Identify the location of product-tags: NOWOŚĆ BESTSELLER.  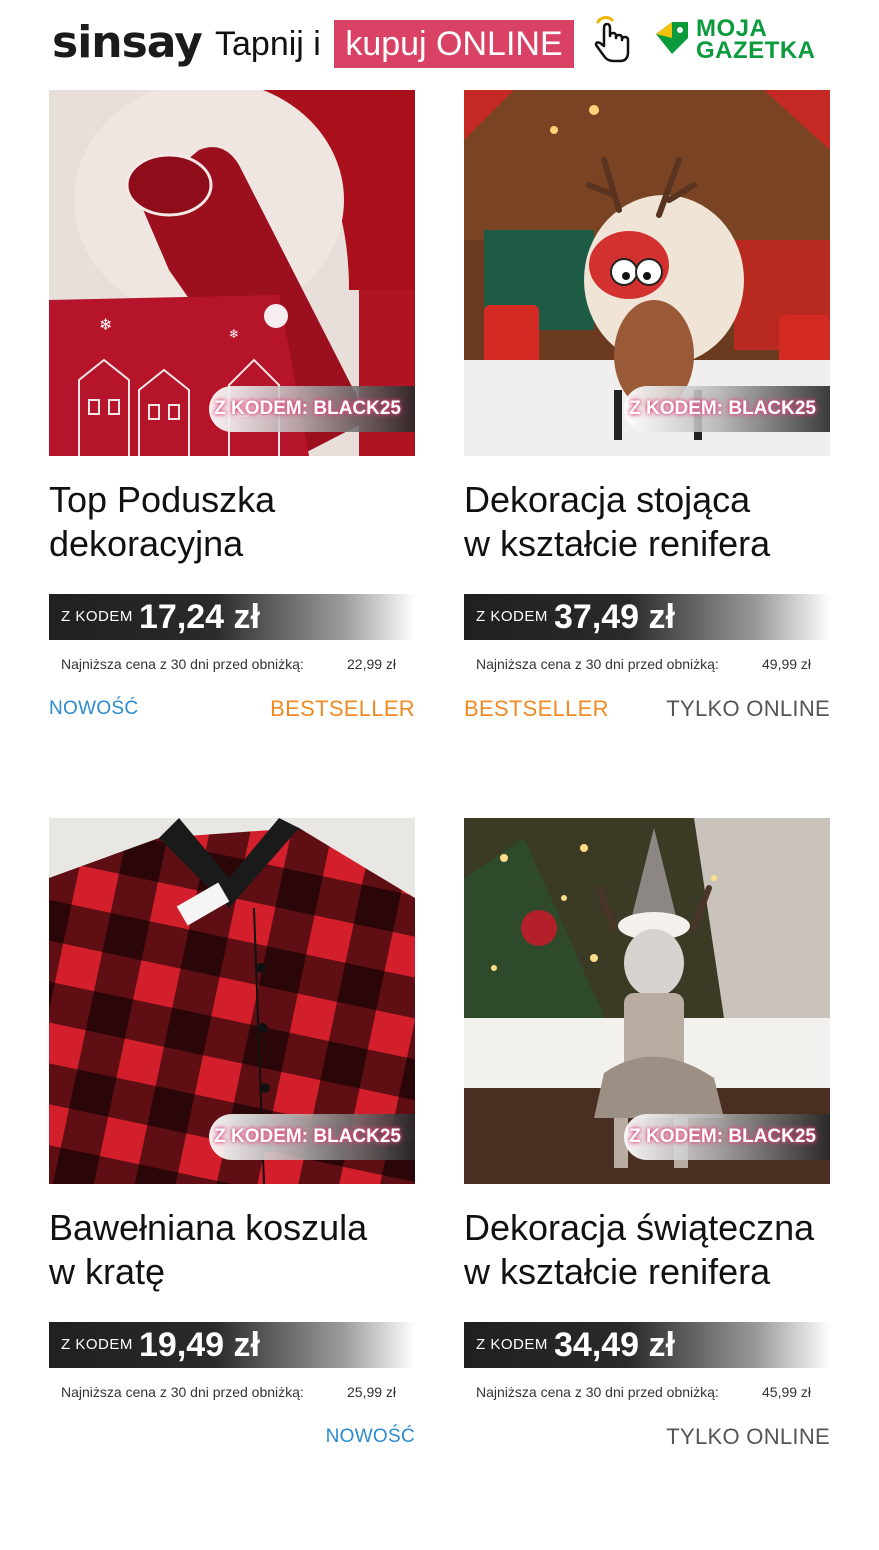
(232, 709).